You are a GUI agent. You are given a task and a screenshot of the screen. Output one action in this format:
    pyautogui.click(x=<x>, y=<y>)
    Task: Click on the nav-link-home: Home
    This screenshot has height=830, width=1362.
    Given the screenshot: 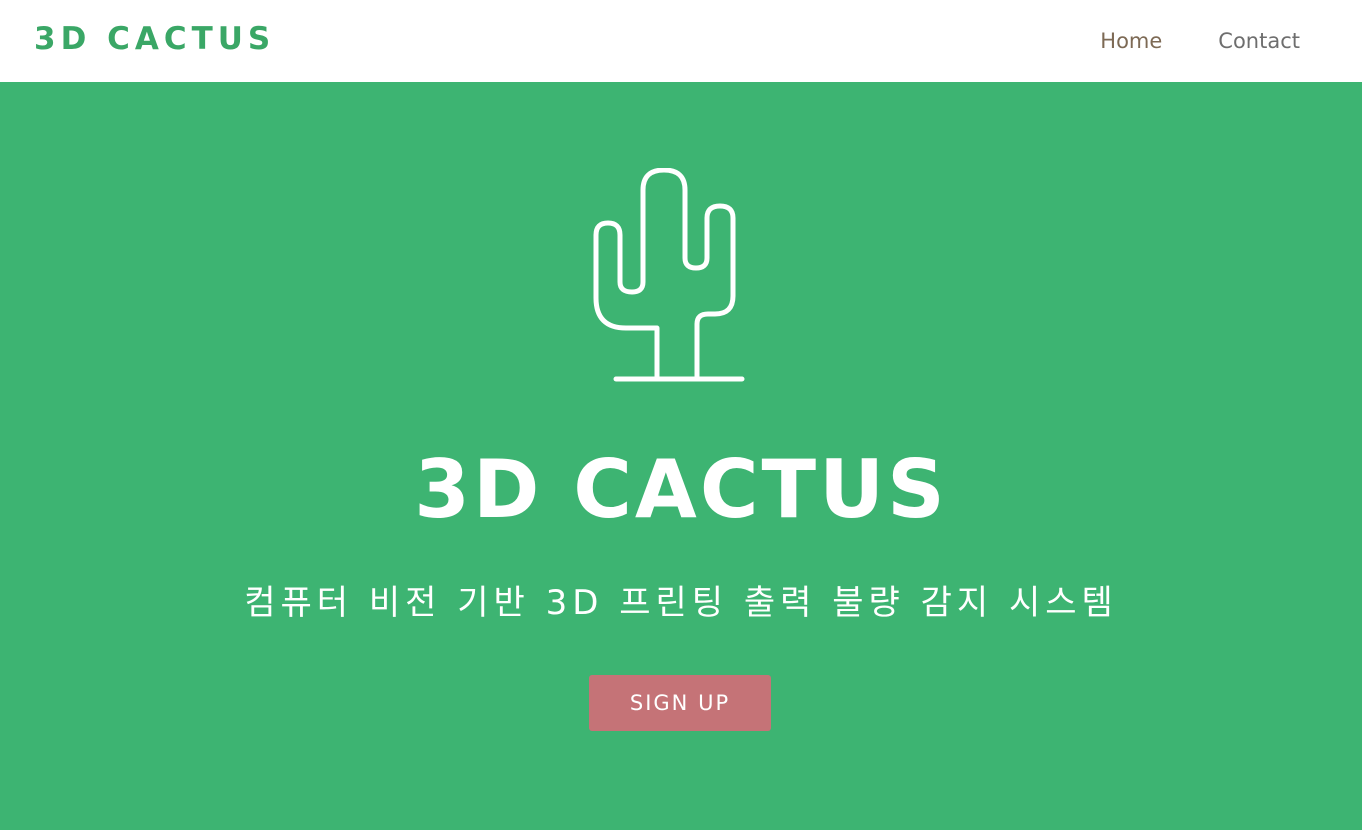 What is the action you would take?
    pyautogui.click(x=1131, y=41)
    